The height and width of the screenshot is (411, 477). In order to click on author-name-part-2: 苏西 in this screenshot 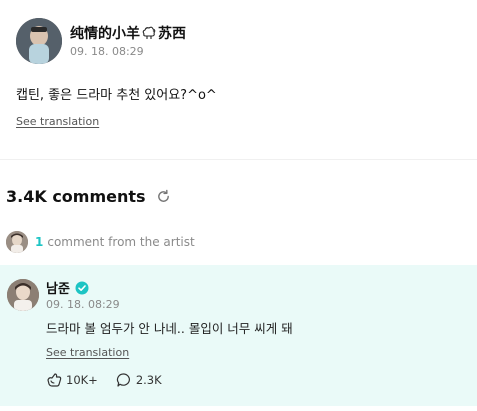, I will do `click(172, 34)`.